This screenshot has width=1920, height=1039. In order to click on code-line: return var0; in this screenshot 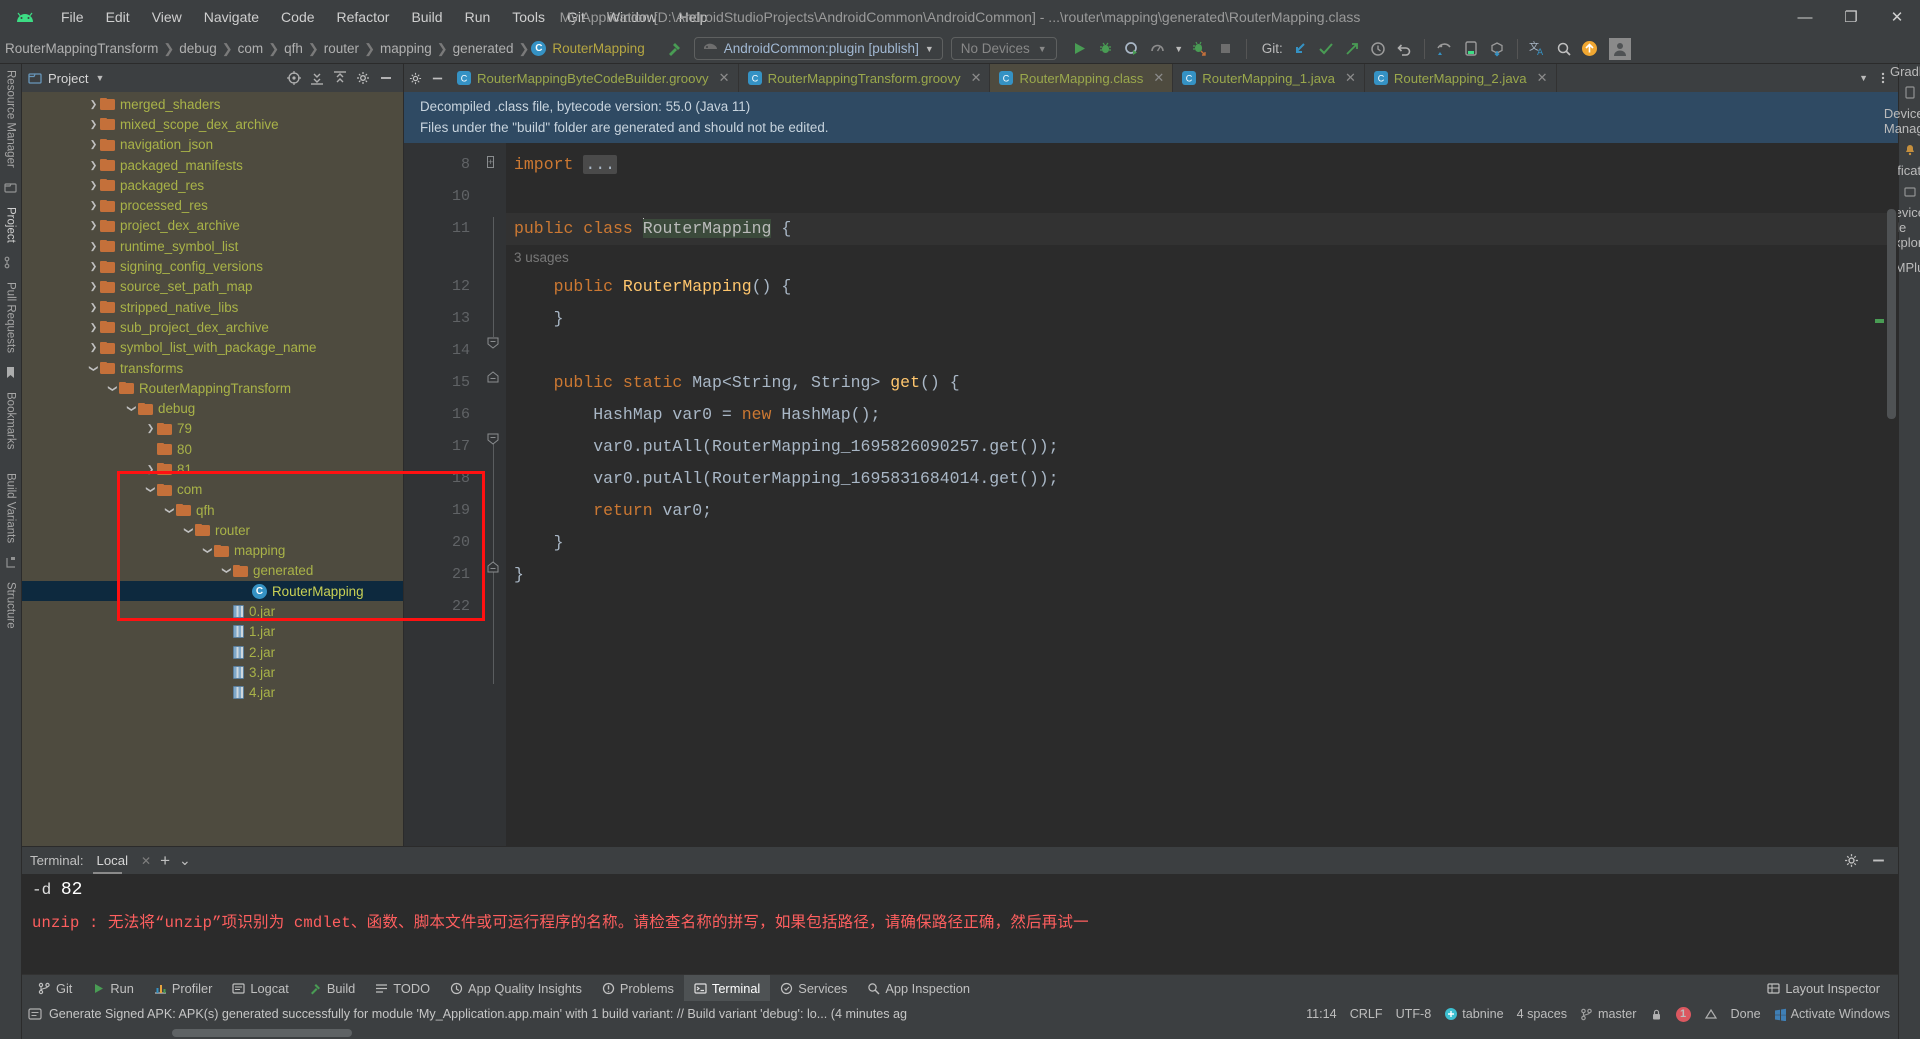, I will do `click(1202, 511)`.